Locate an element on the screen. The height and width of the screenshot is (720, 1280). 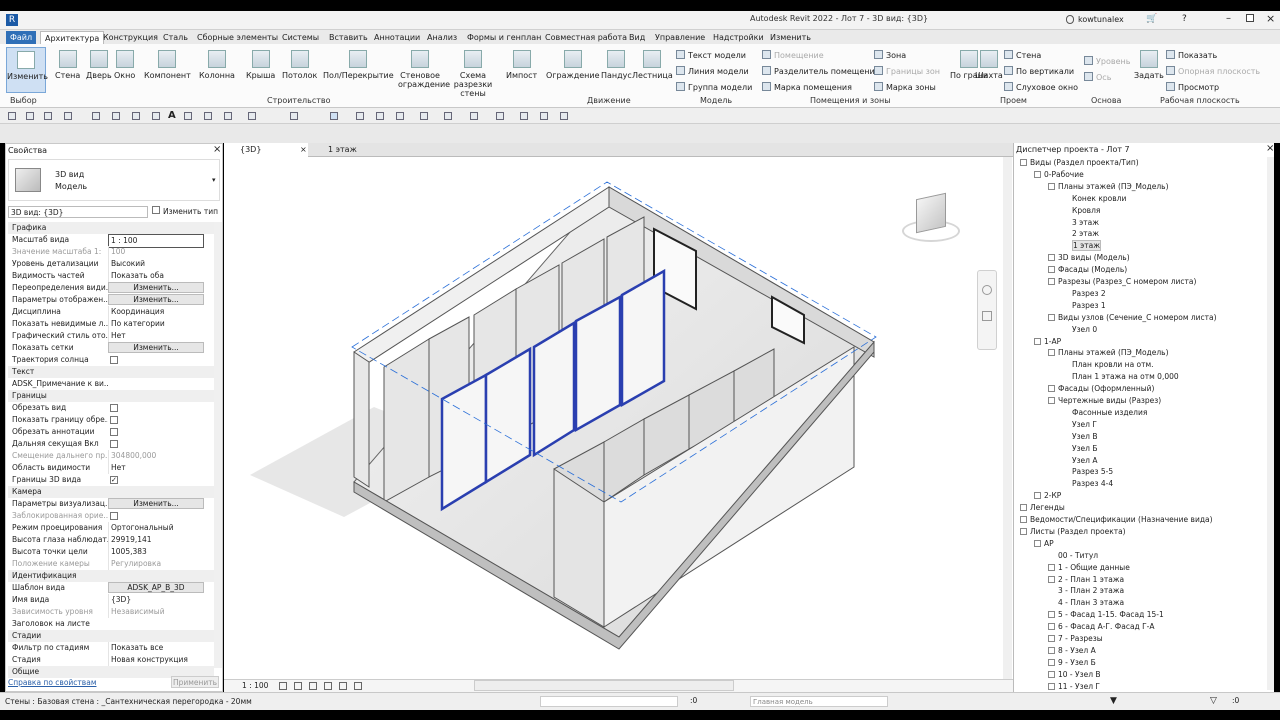
dropdown-qat-icon is located at coordinates (564, 116).